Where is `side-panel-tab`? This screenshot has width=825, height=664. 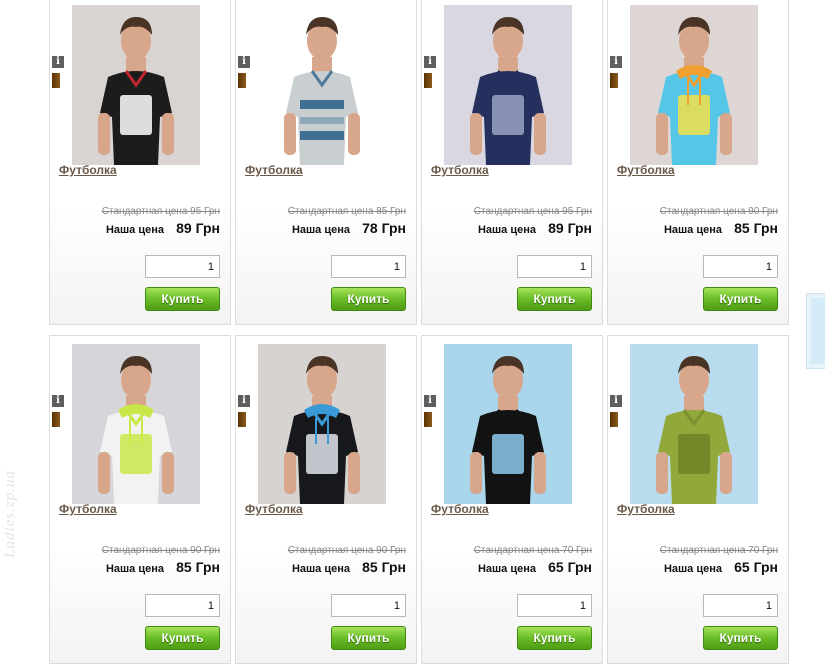
side-panel-tab is located at coordinates (815, 331).